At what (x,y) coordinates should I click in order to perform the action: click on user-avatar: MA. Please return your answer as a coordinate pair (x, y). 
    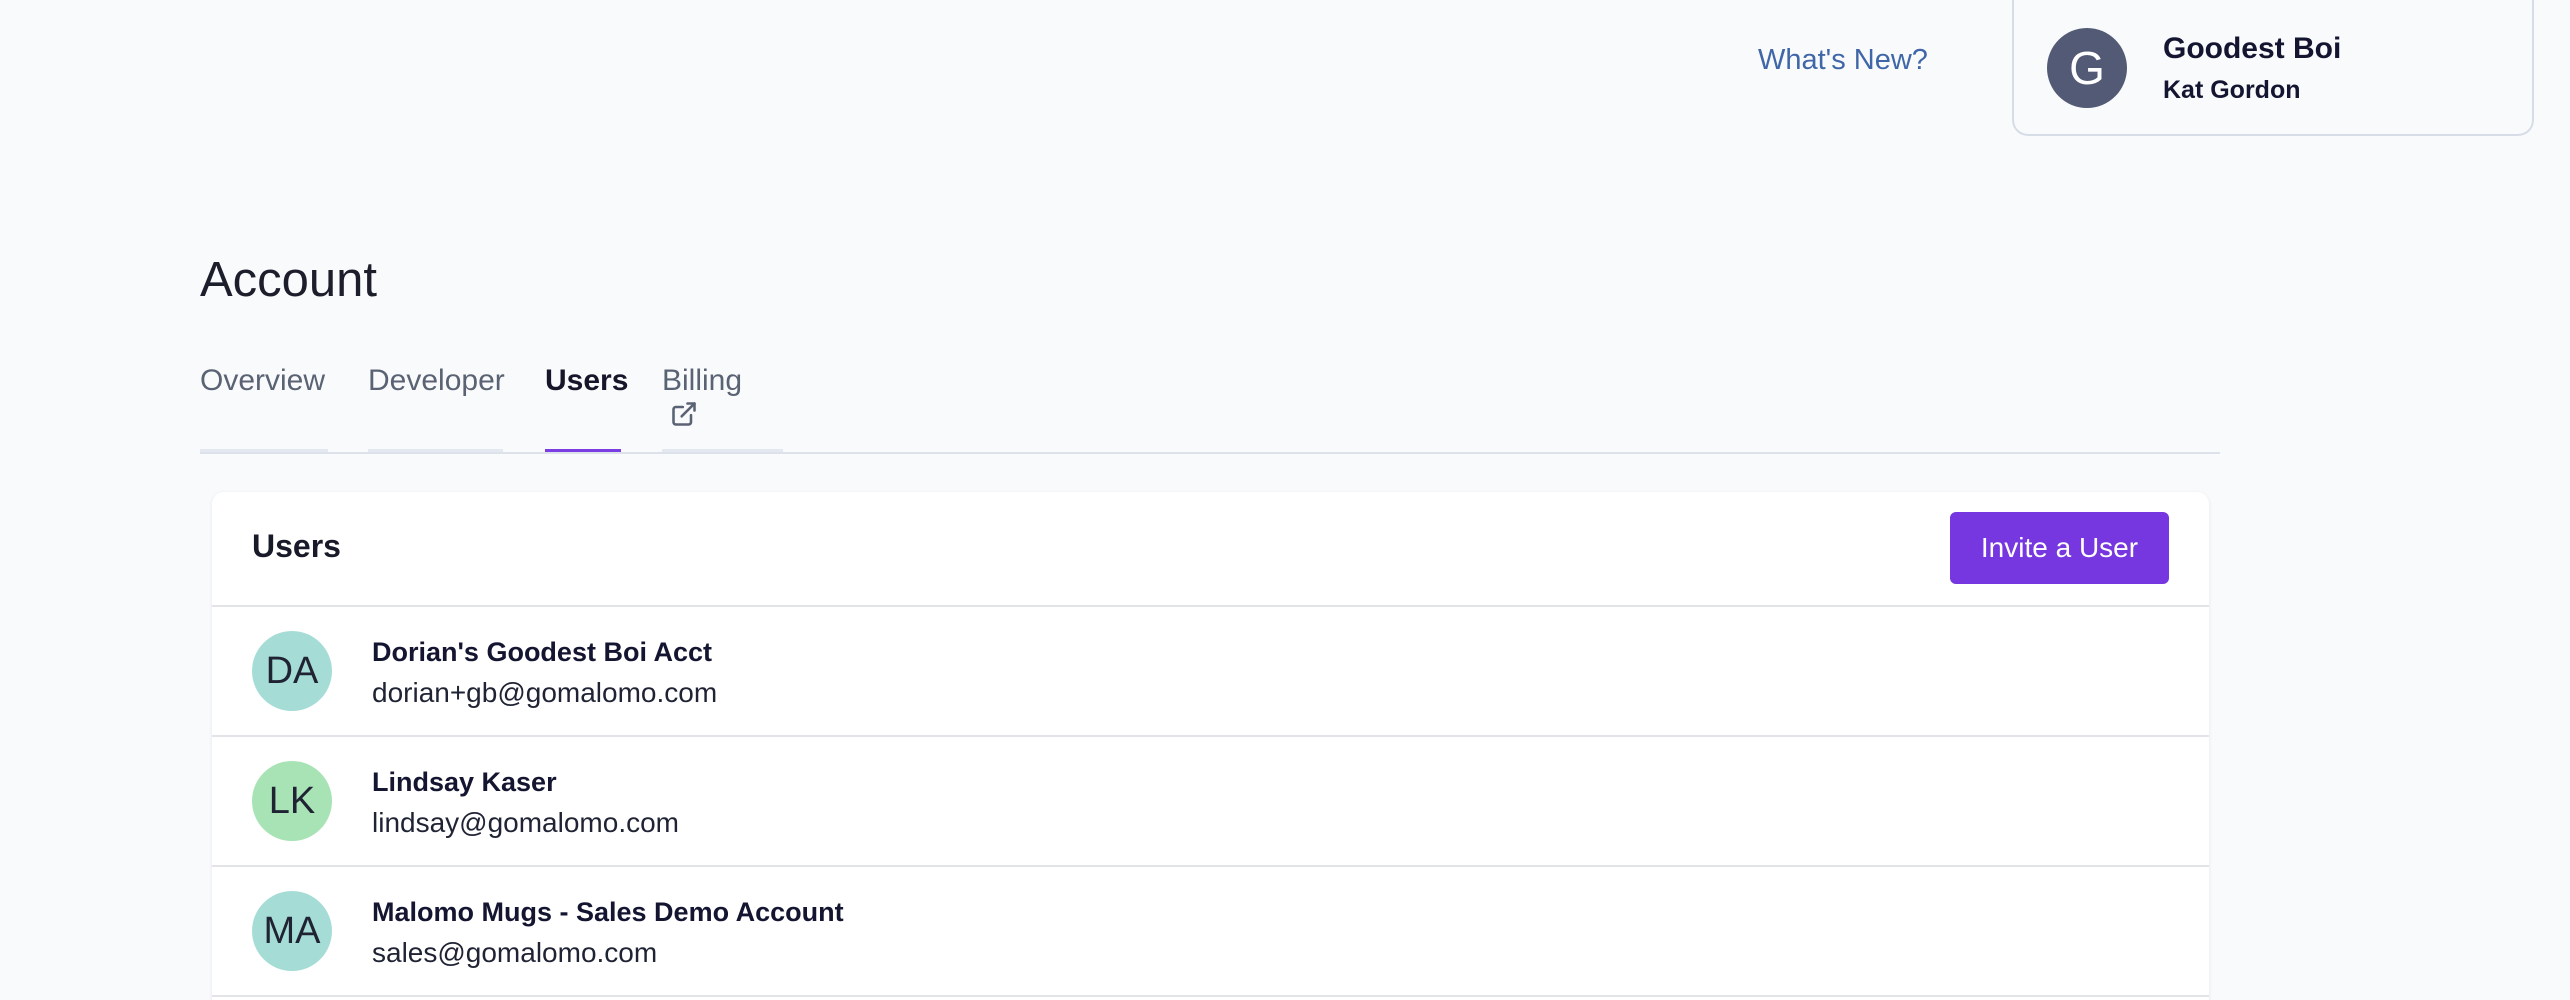
    Looking at the image, I should click on (292, 931).